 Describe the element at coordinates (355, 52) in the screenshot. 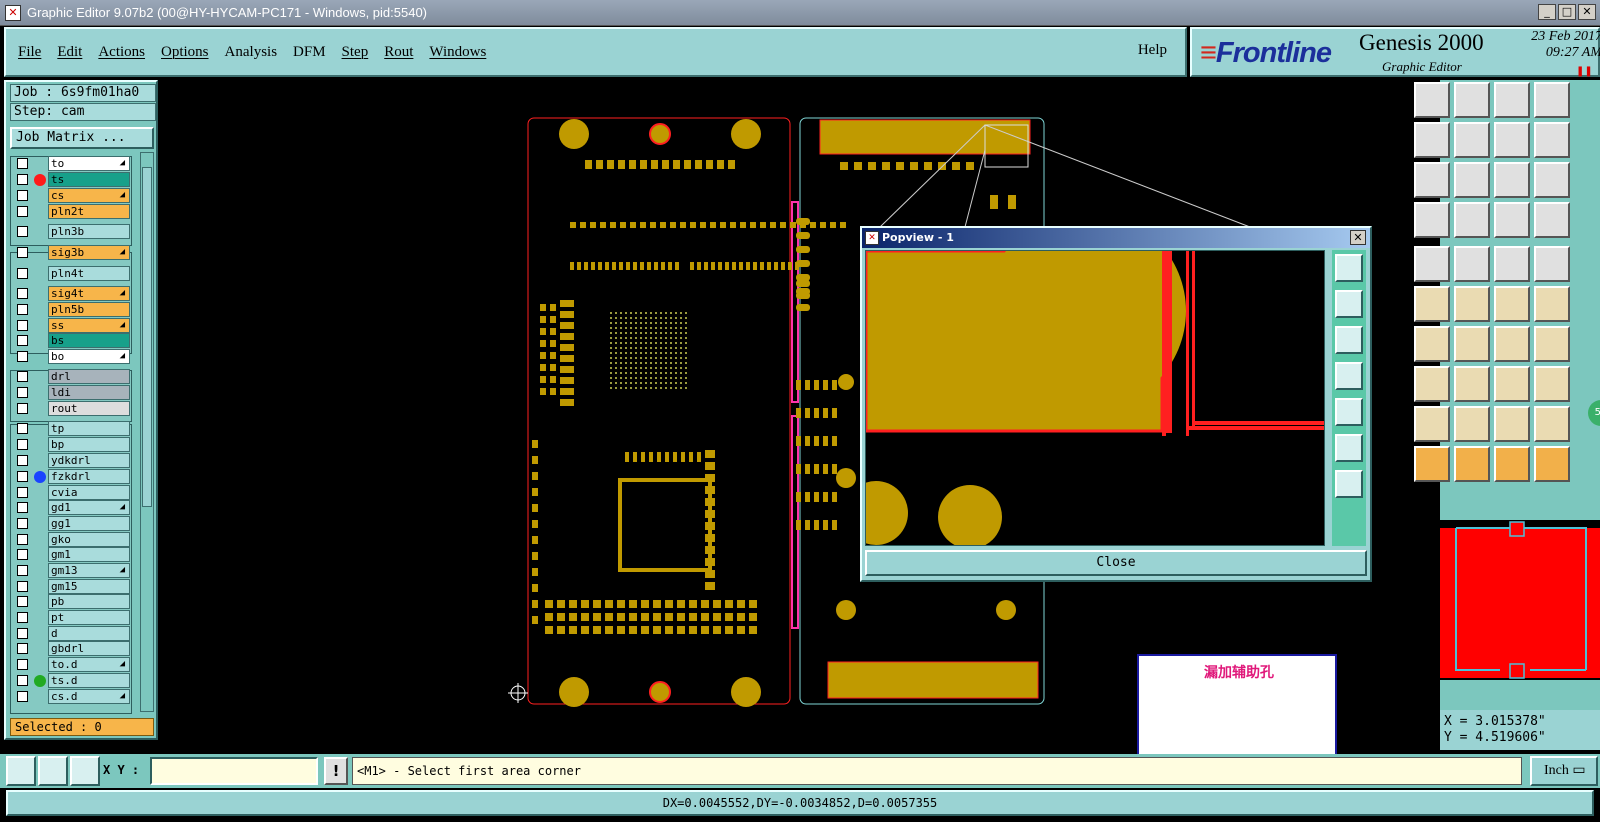

I see `menu-step: Step` at that location.